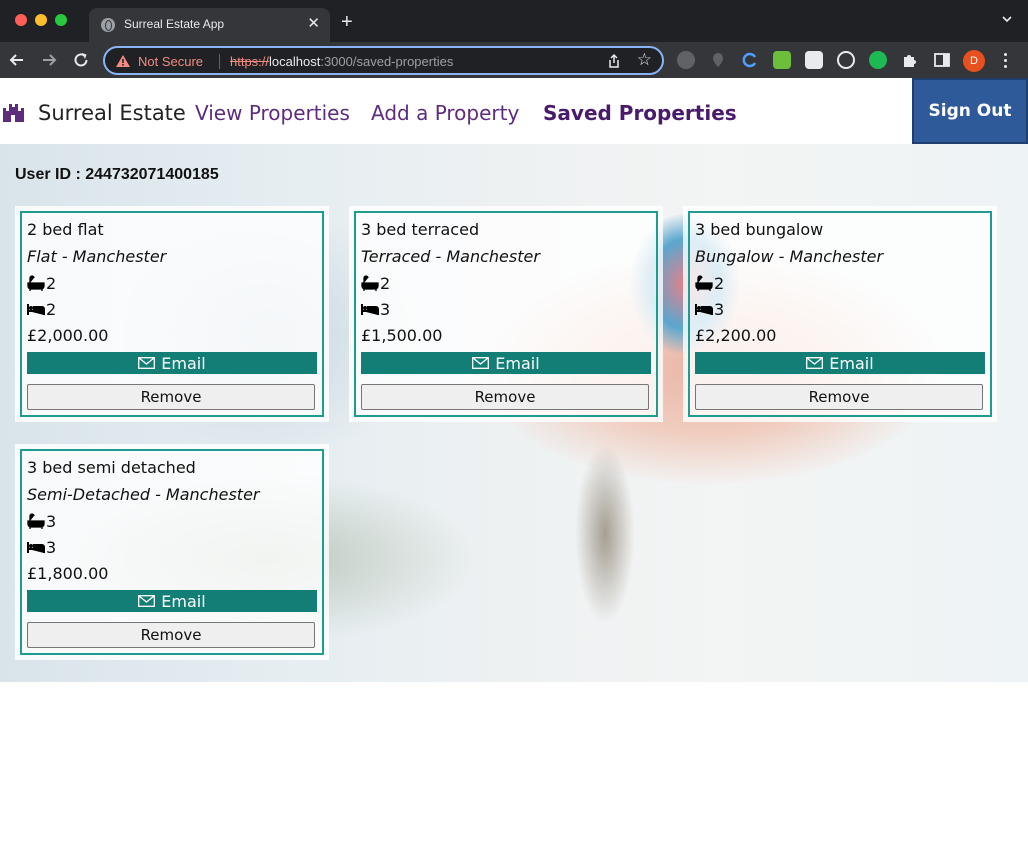  Describe the element at coordinates (640, 113) in the screenshot. I see `nav-saved-properties: Saved Properties` at that location.